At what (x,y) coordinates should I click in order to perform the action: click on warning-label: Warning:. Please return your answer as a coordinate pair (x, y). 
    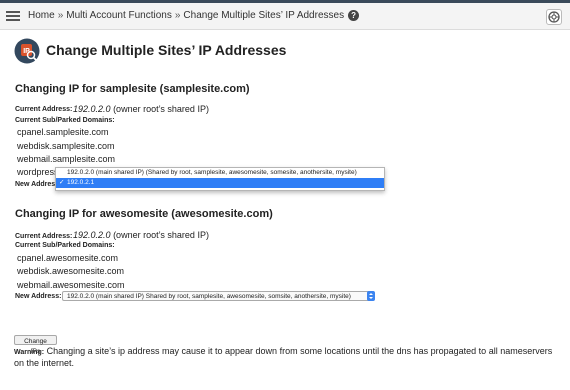
    Looking at the image, I should click on (29, 352).